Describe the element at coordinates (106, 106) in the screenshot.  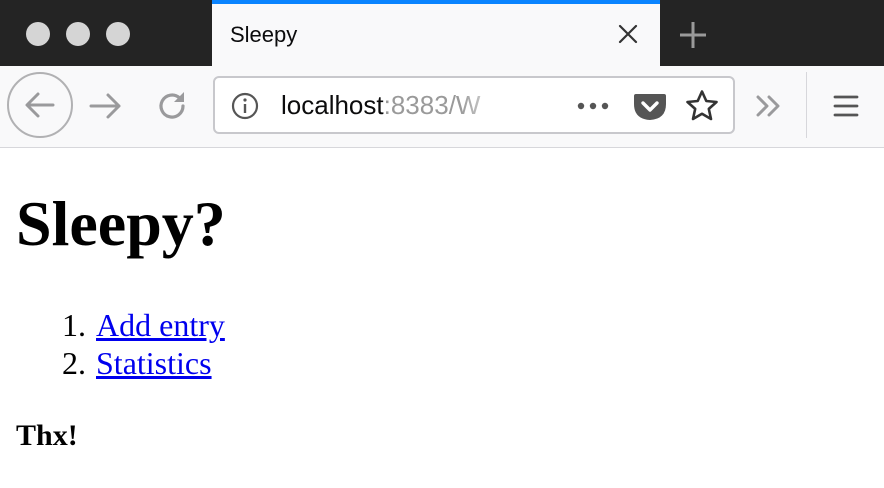
I see `arrow-right-icon` at that location.